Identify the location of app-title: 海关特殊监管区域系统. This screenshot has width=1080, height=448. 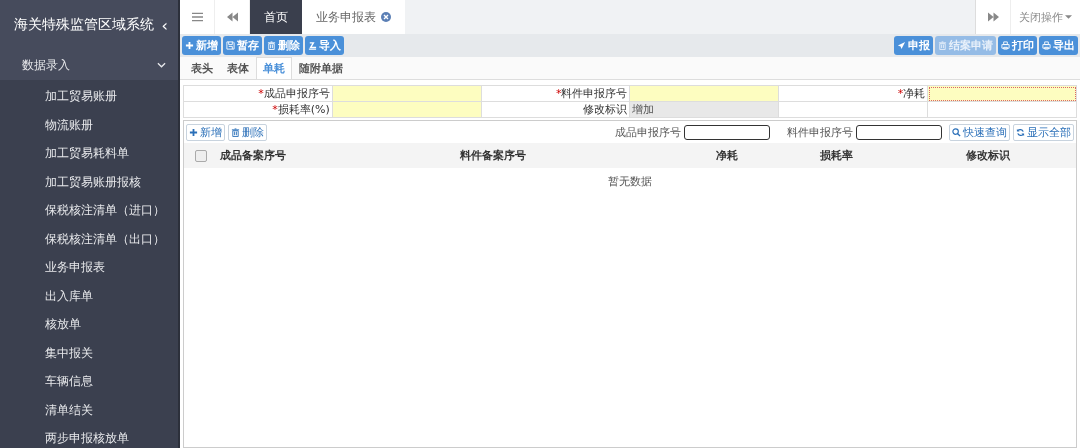
(84, 25).